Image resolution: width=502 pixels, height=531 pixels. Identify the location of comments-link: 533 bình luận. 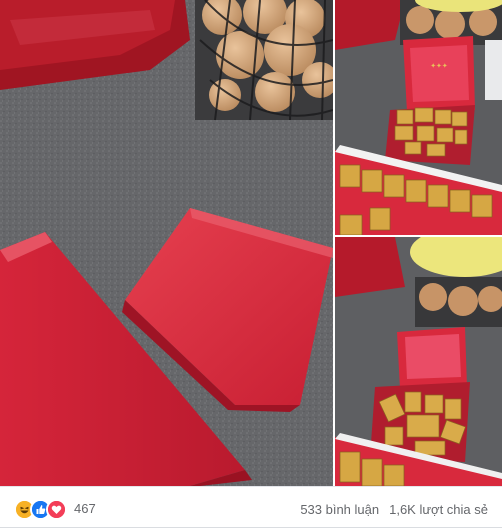
(339, 509).